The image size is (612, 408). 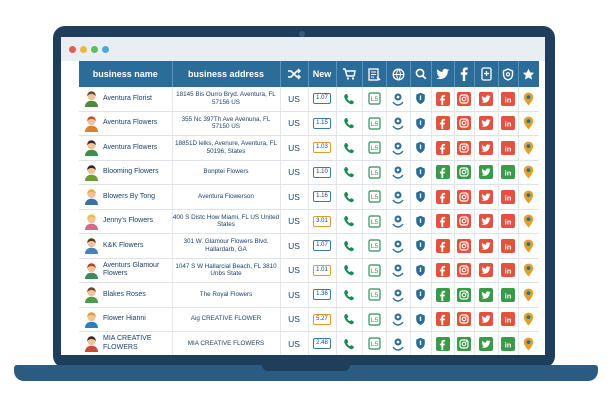 I want to click on column-header-new: New, so click(x=322, y=74).